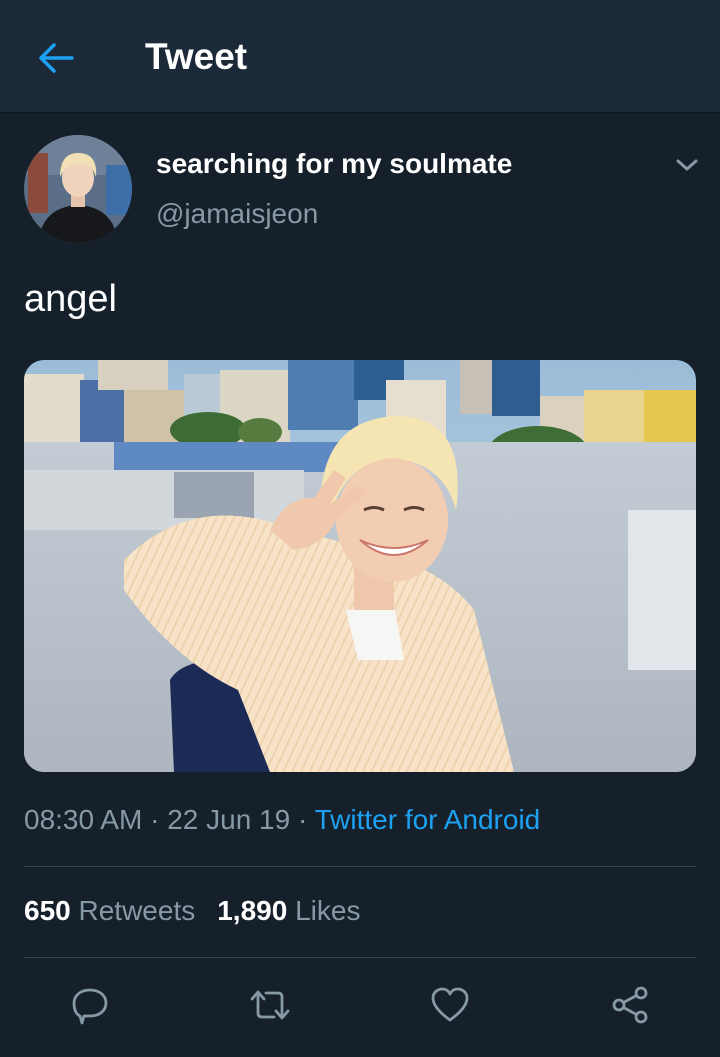 Image resolution: width=720 pixels, height=1057 pixels. I want to click on share-button, so click(630, 1005).